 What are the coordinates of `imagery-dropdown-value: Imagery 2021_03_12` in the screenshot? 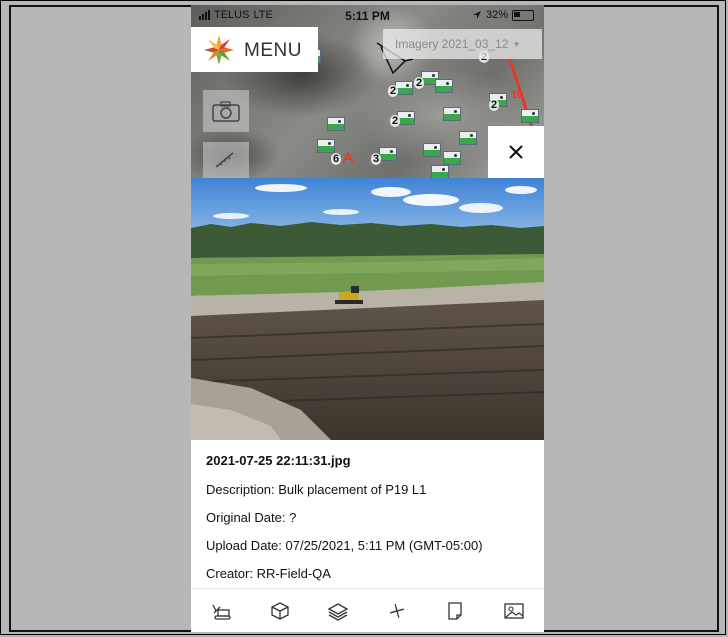 It's located at (452, 44).